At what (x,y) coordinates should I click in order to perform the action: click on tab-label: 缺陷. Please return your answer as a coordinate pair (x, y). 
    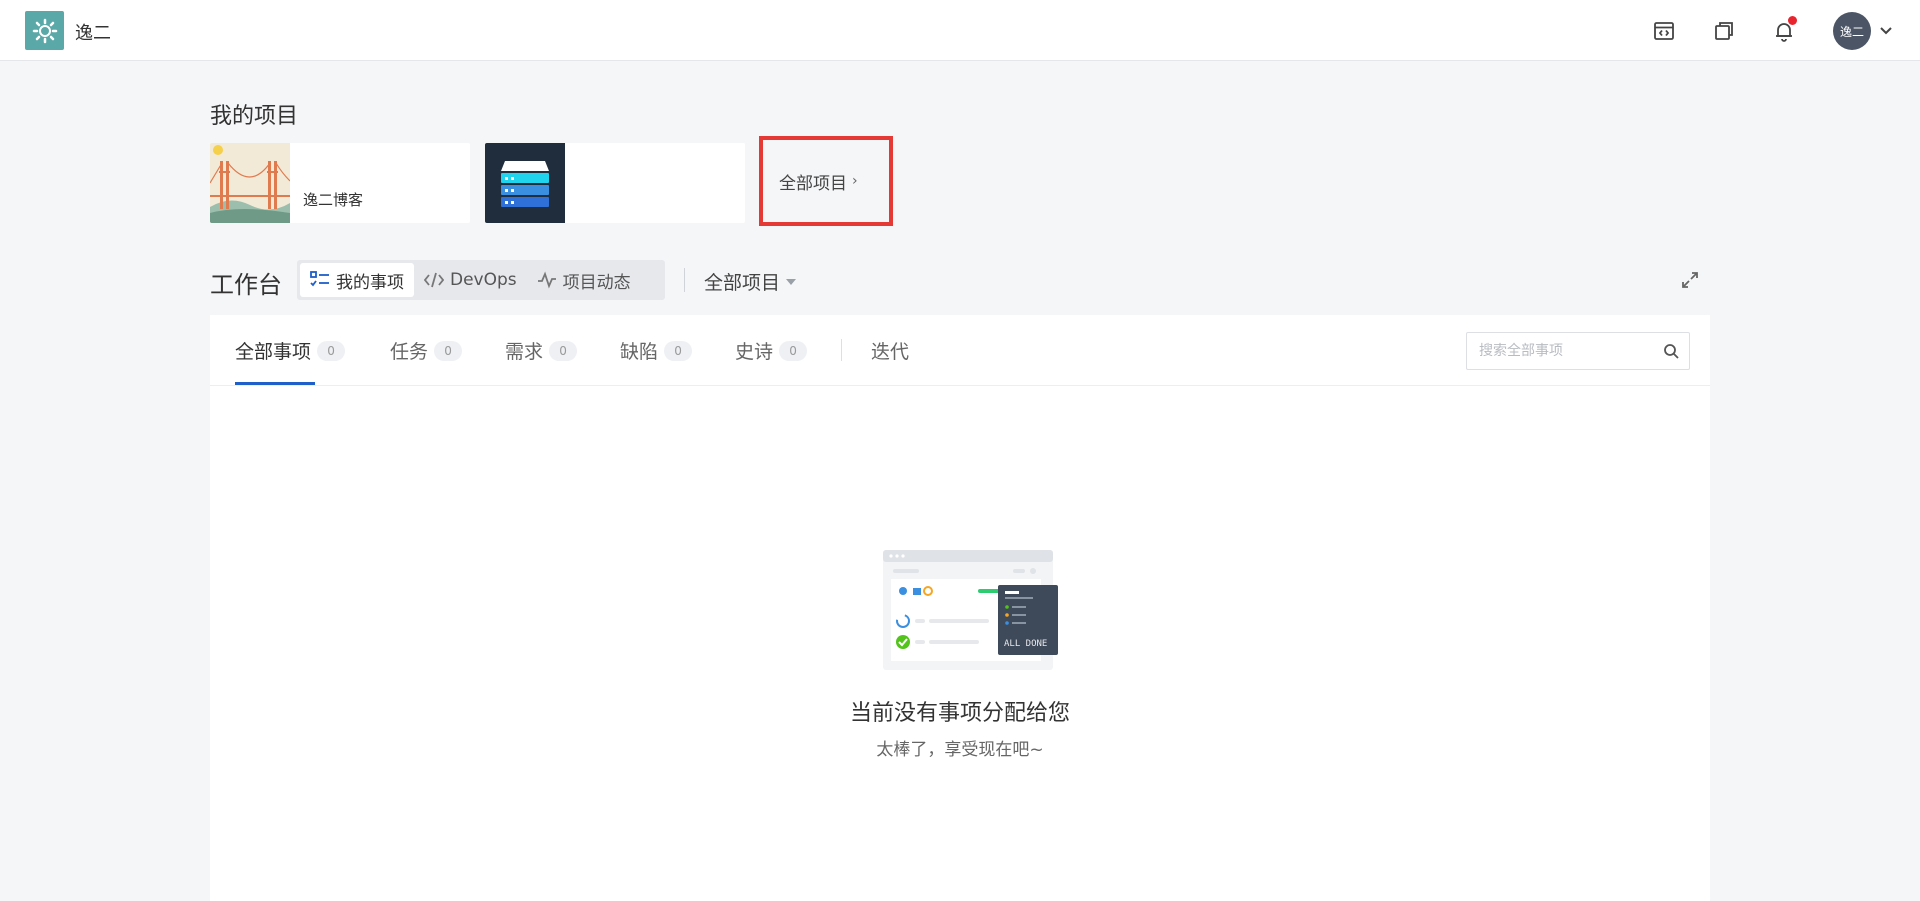
    Looking at the image, I should click on (639, 352).